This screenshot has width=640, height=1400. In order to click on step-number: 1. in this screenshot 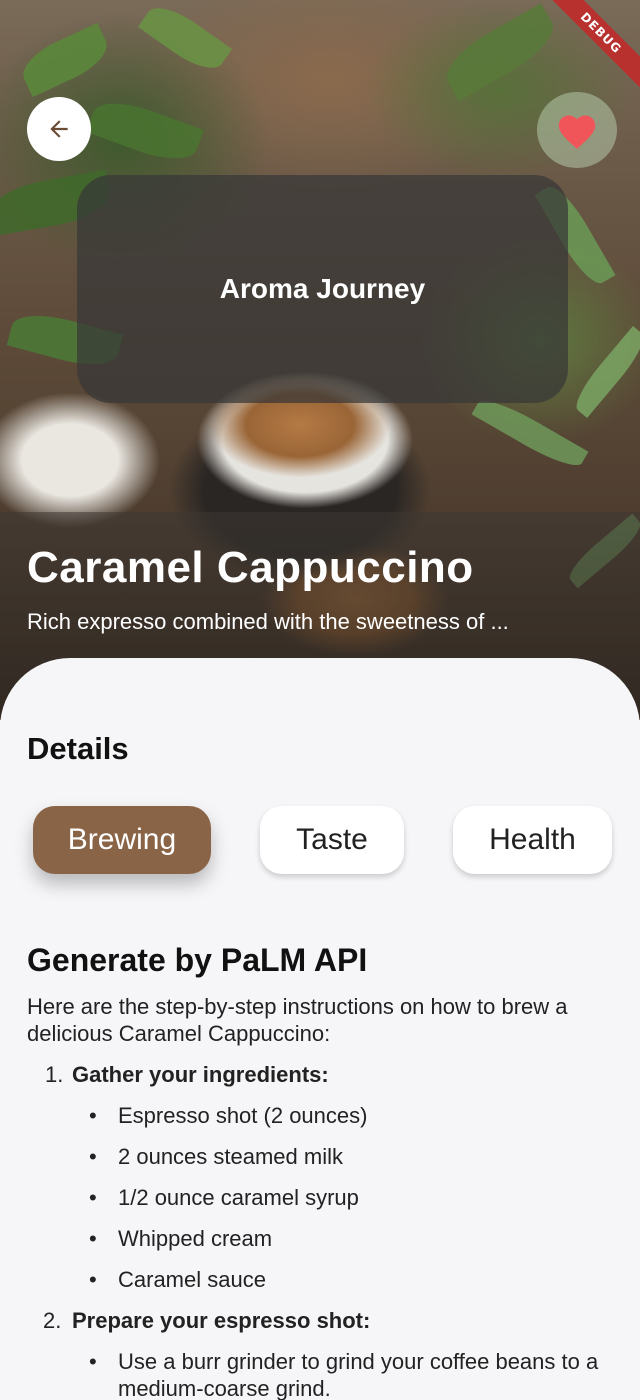, I will do `click(54, 1074)`.